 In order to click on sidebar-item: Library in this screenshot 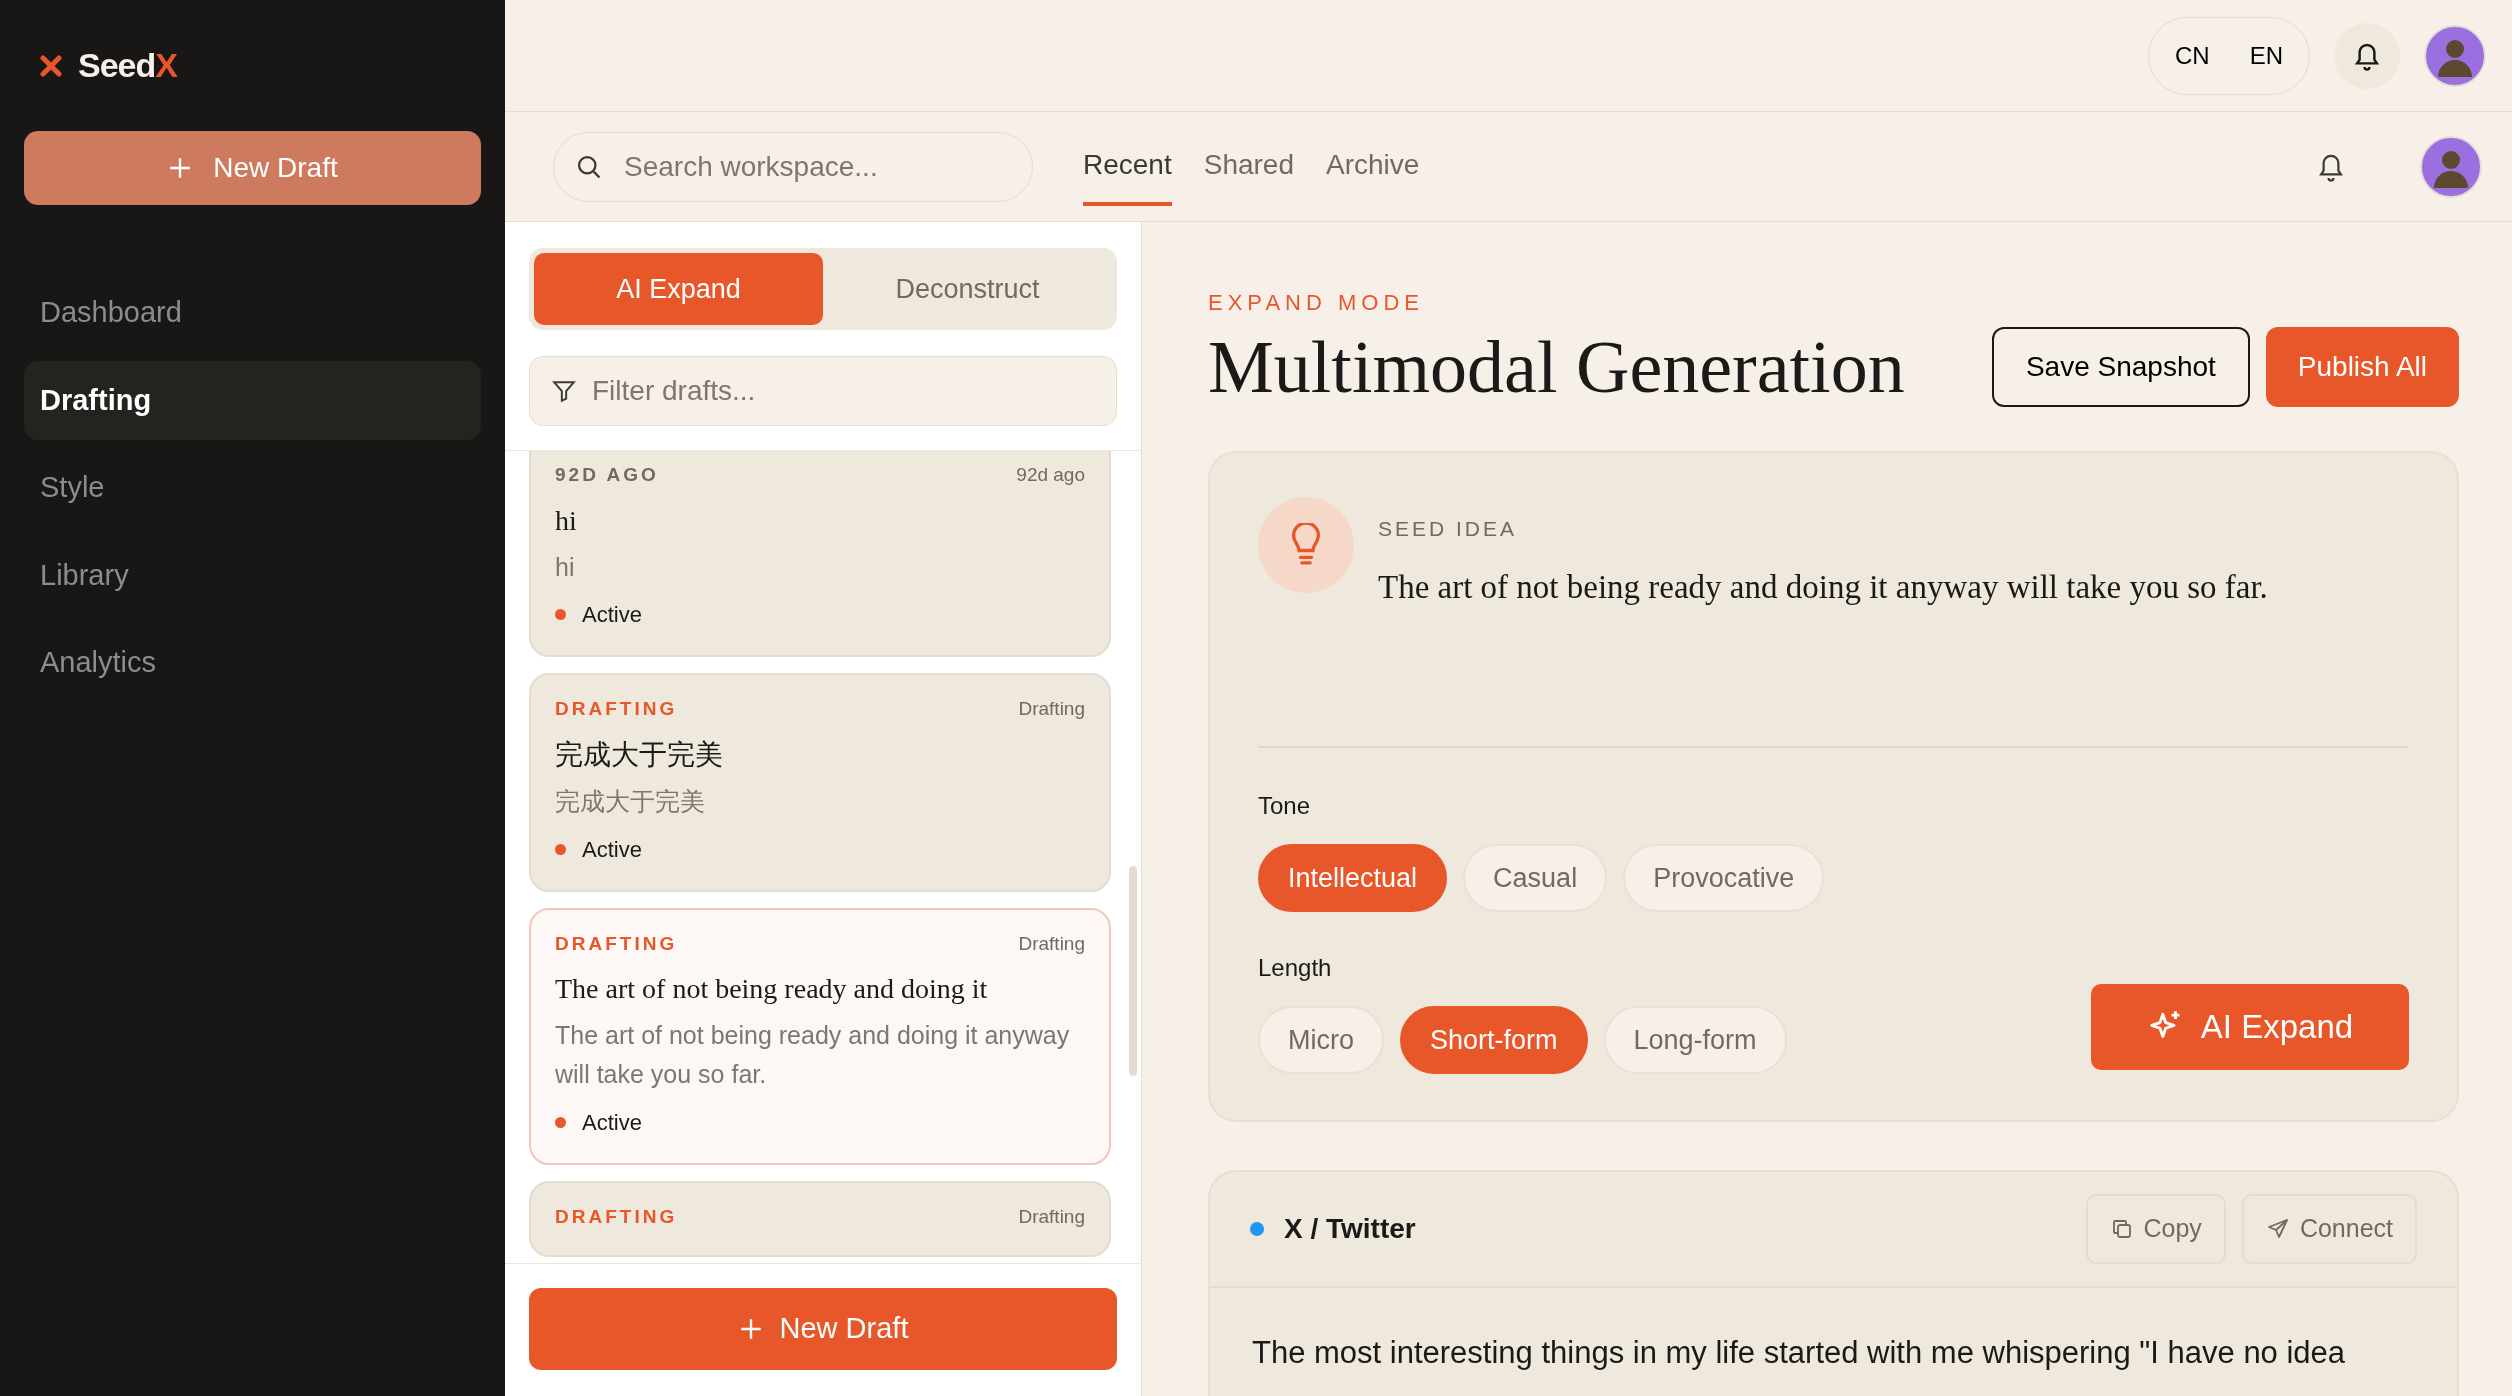, I will do `click(252, 575)`.